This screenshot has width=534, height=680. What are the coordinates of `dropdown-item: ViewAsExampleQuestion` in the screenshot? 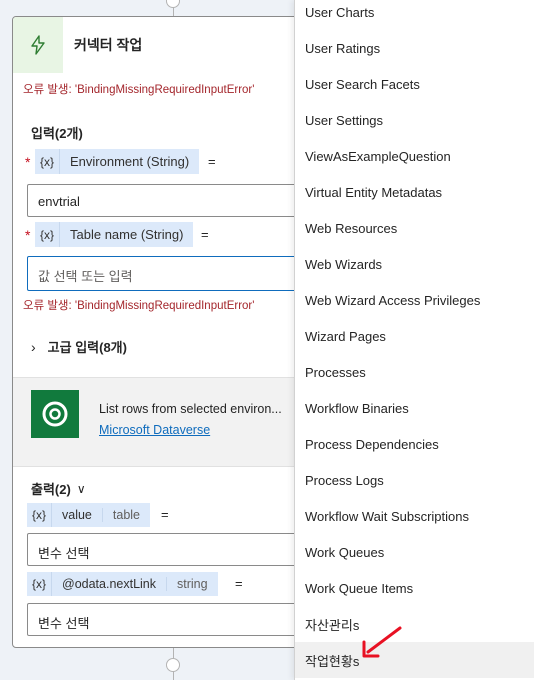 It's located at (414, 156).